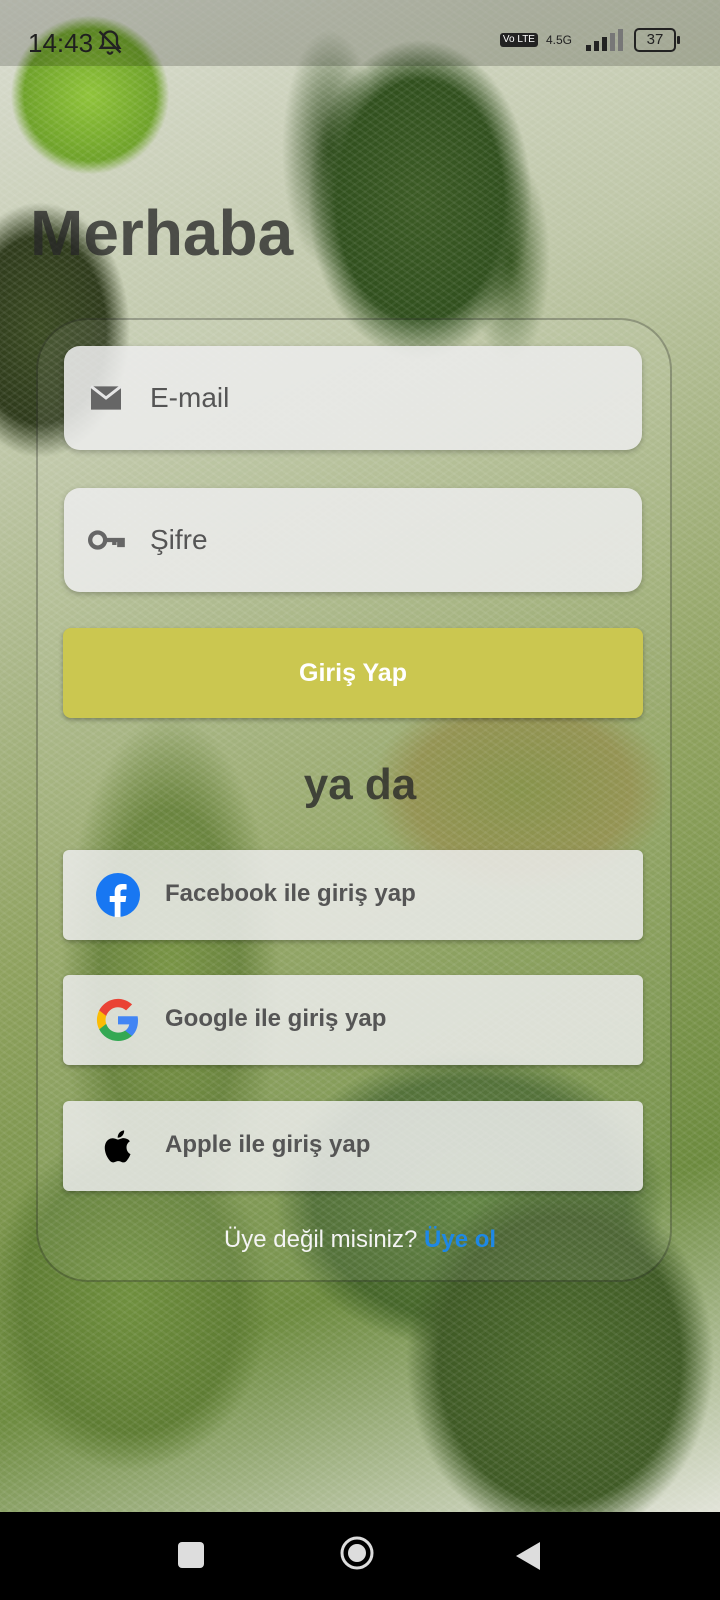 The height and width of the screenshot is (1600, 720). Describe the element at coordinates (353, 398) in the screenshot. I see `email-field: E-mail` at that location.